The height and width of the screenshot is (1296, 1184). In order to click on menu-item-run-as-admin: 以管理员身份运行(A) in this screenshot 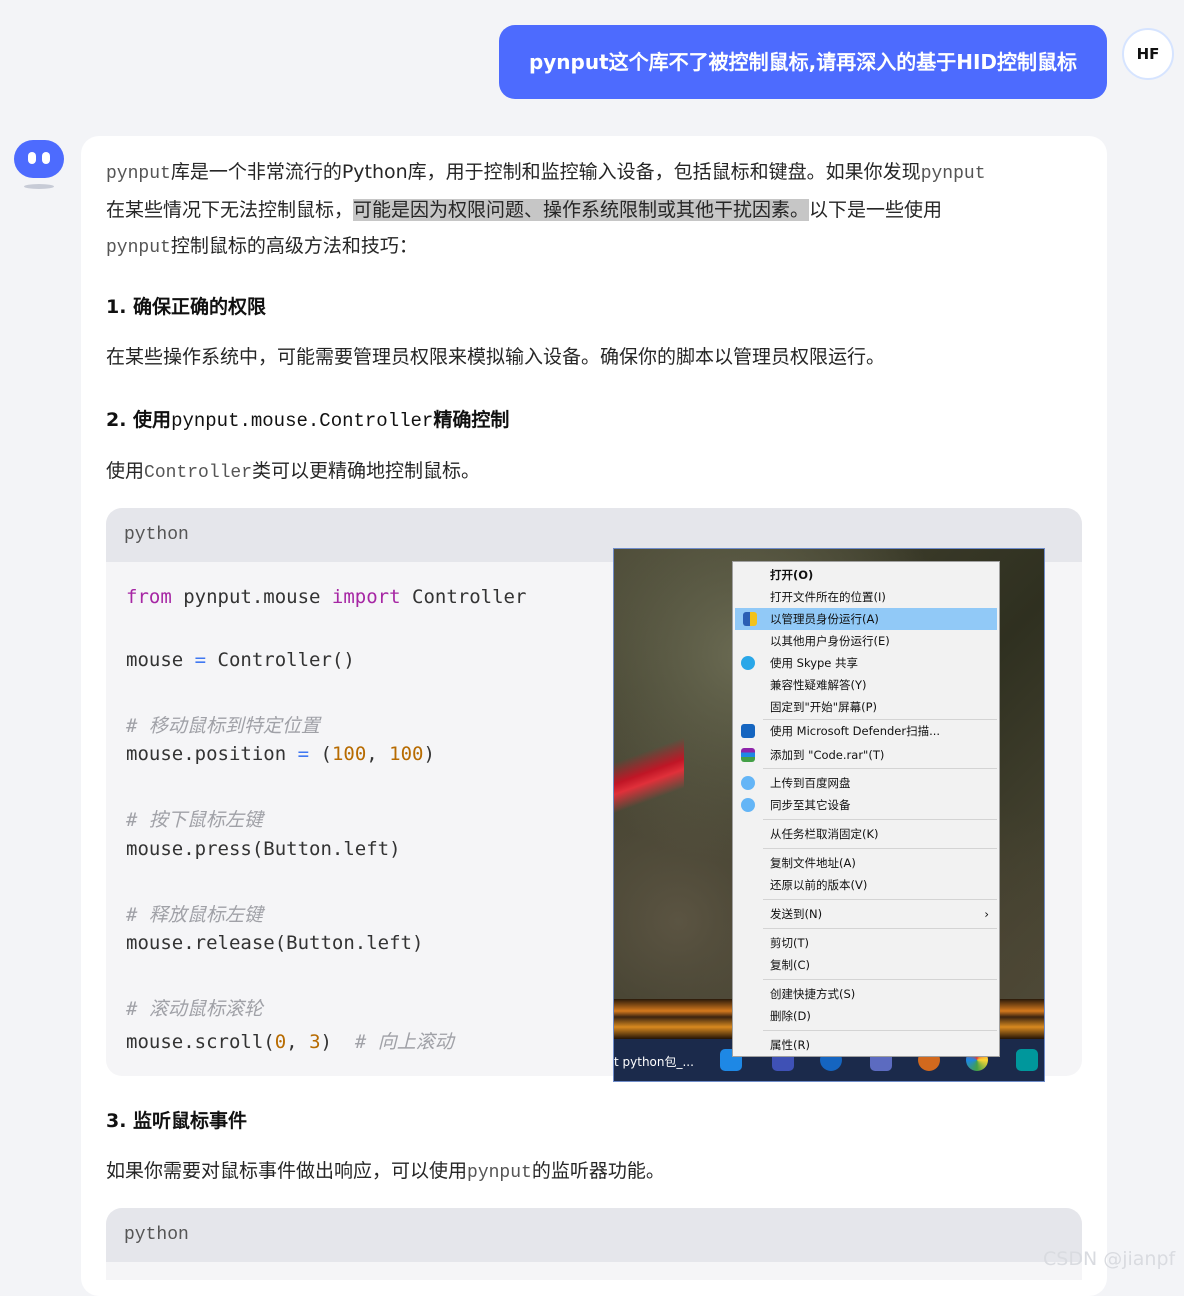, I will do `click(866, 619)`.